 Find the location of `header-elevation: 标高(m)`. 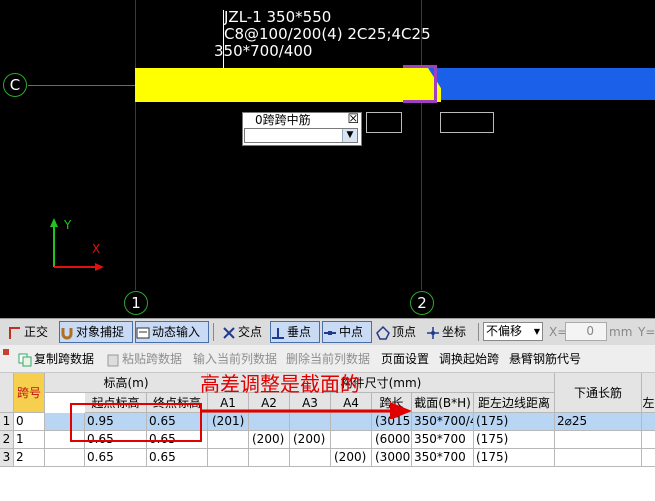

header-elevation: 标高(m) is located at coordinates (126, 383).